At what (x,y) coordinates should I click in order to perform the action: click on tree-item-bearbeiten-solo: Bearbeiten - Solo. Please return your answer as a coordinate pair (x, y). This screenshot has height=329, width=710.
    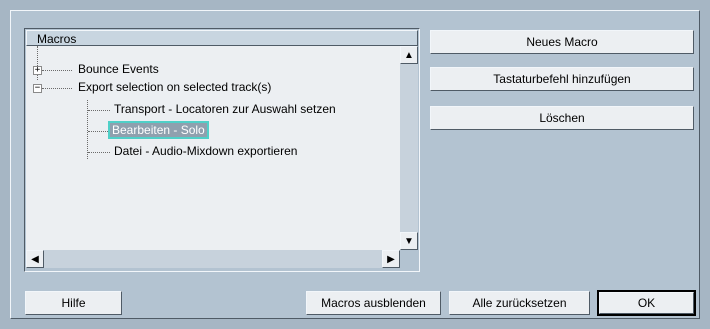
    Looking at the image, I should click on (158, 130).